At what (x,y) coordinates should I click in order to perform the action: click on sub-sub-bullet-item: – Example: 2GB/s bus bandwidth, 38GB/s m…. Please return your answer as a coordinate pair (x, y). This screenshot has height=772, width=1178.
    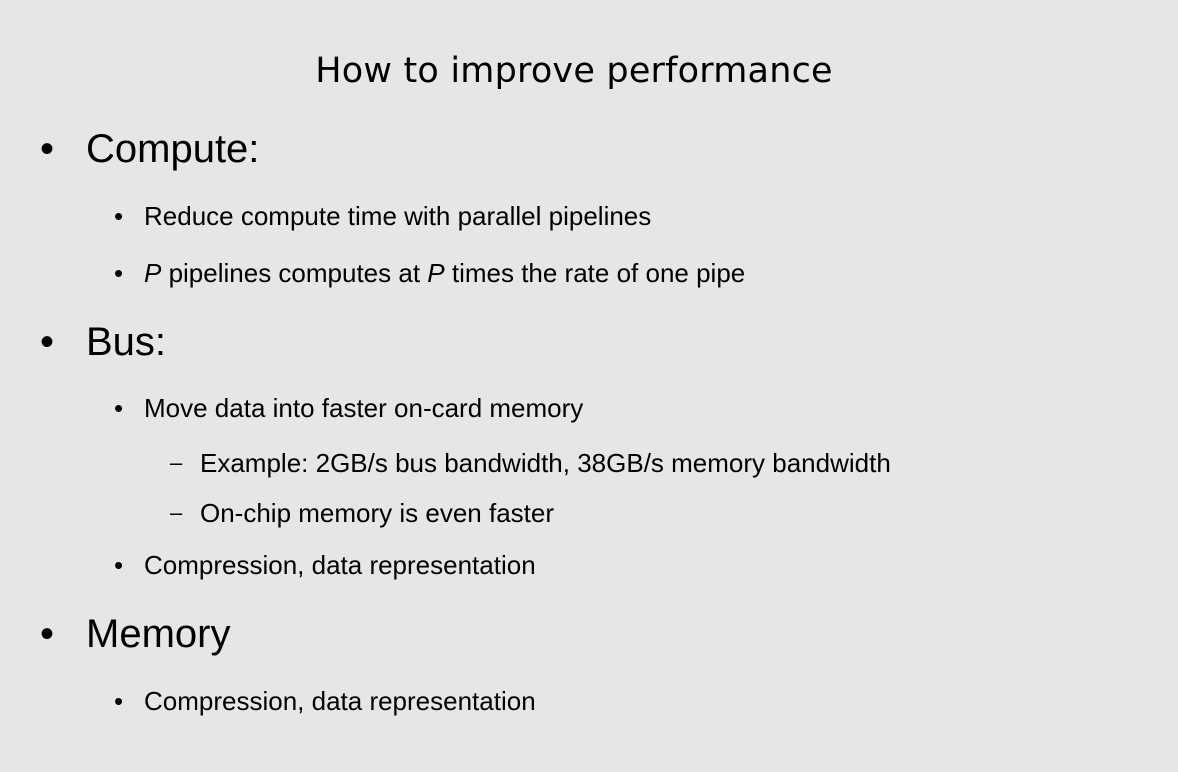
    Looking at the image, I should click on (670, 463).